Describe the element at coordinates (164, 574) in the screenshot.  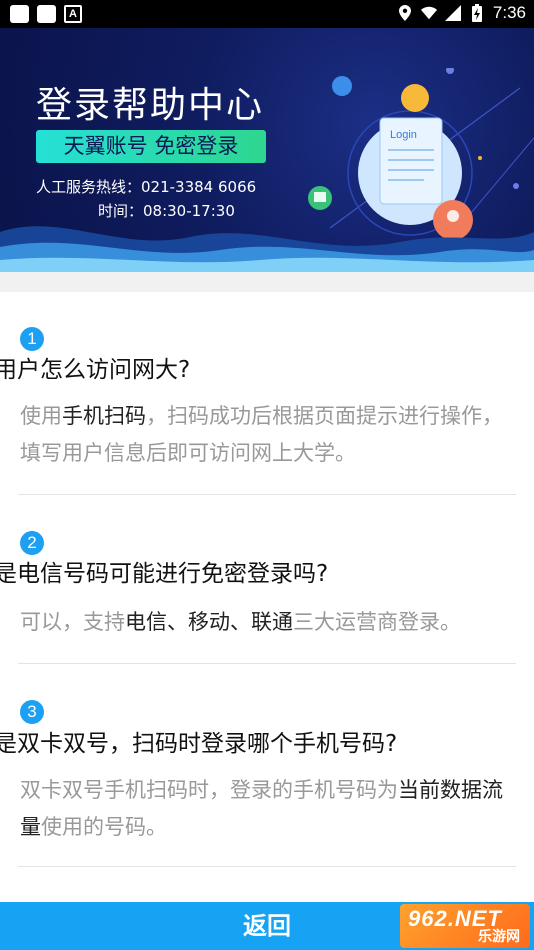
I see `faq-question: 是电信号码可能进行免密登录吗?` at that location.